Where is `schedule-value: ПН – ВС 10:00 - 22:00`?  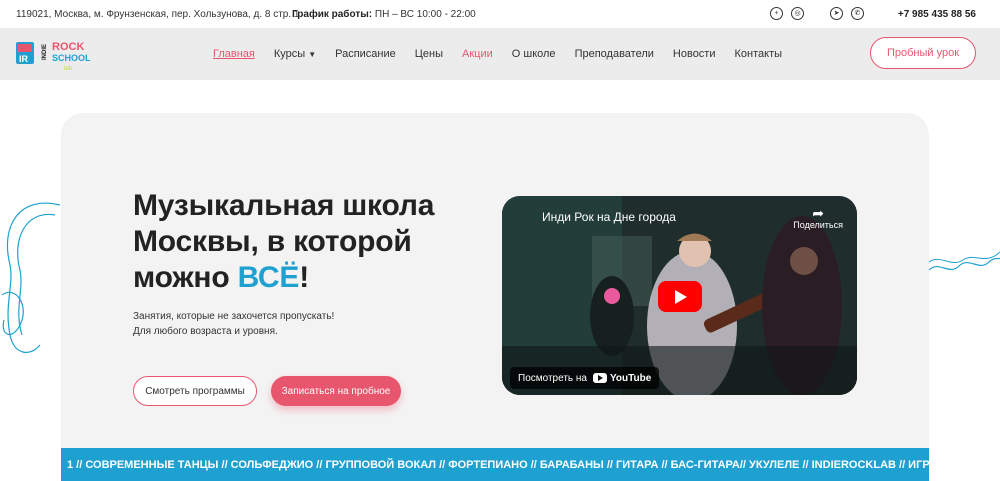
schedule-value: ПН – ВС 10:00 - 22:00 is located at coordinates (425, 14).